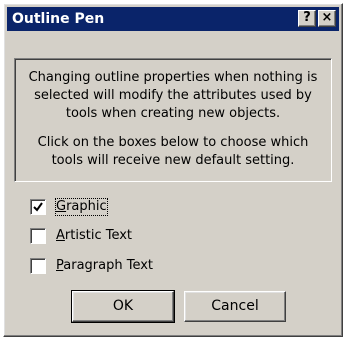  I want to click on window-title: Outline Pen, so click(58, 19).